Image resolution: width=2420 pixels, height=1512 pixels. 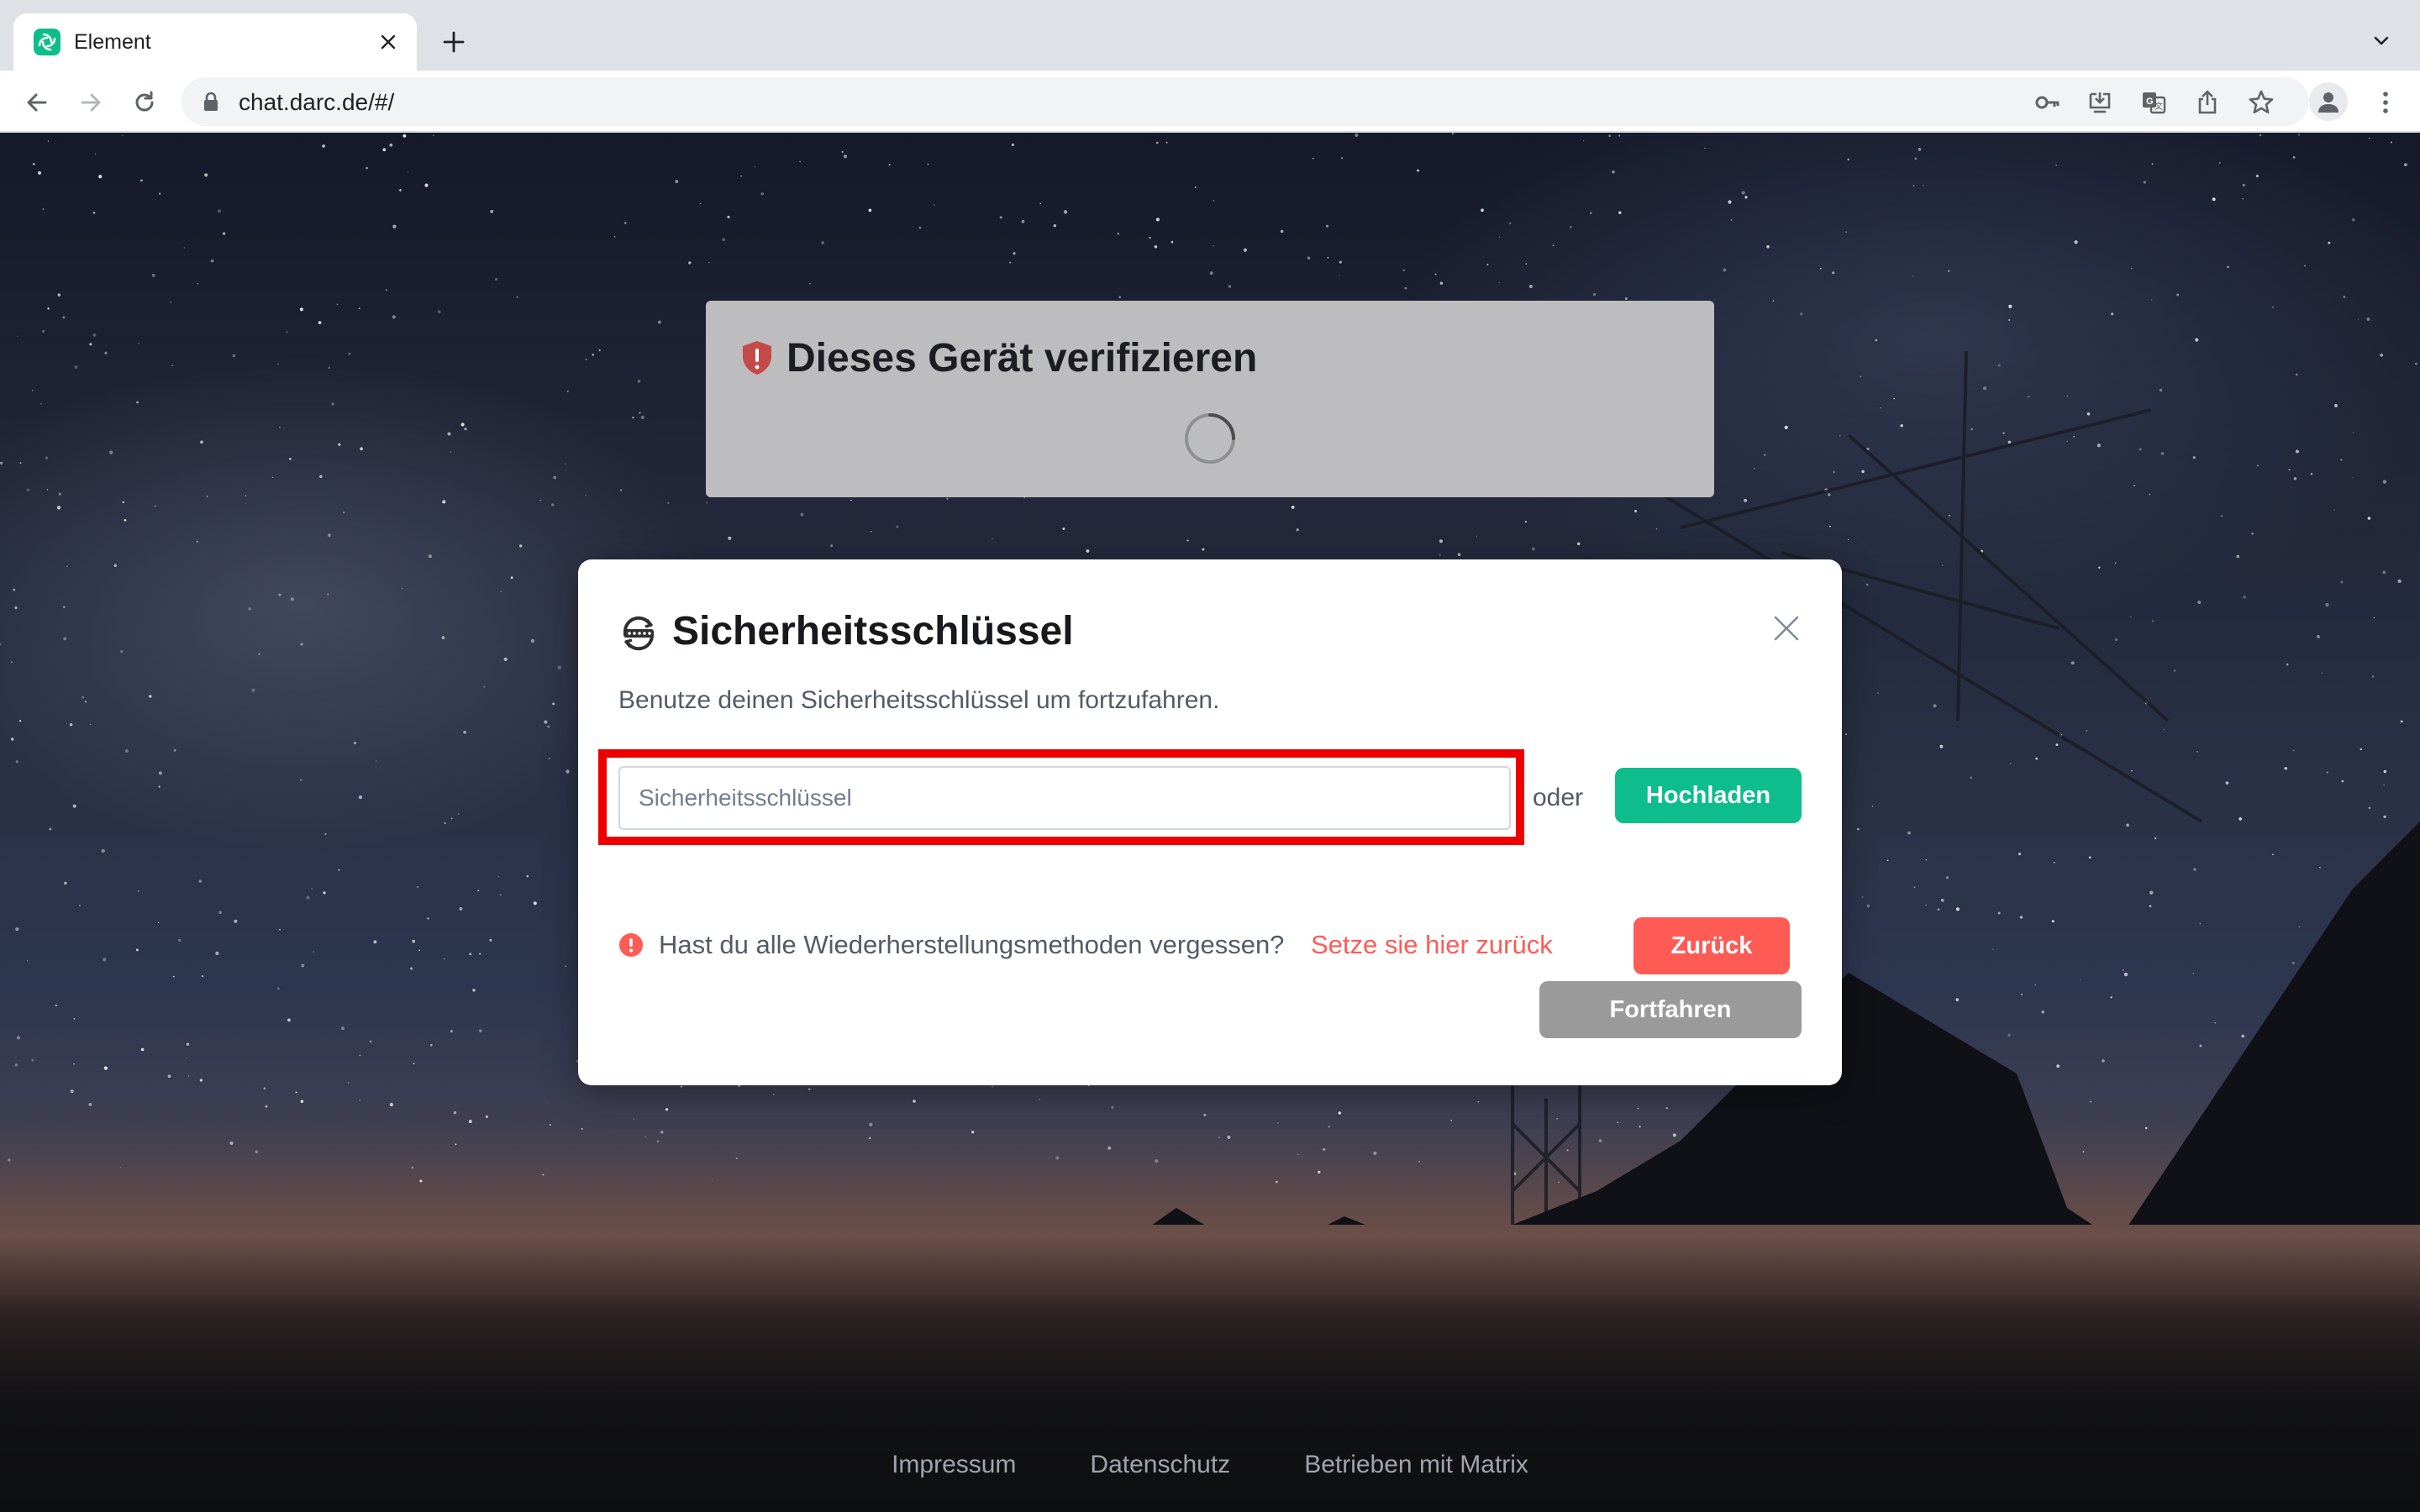 I want to click on tab-close-button, so click(x=388, y=42).